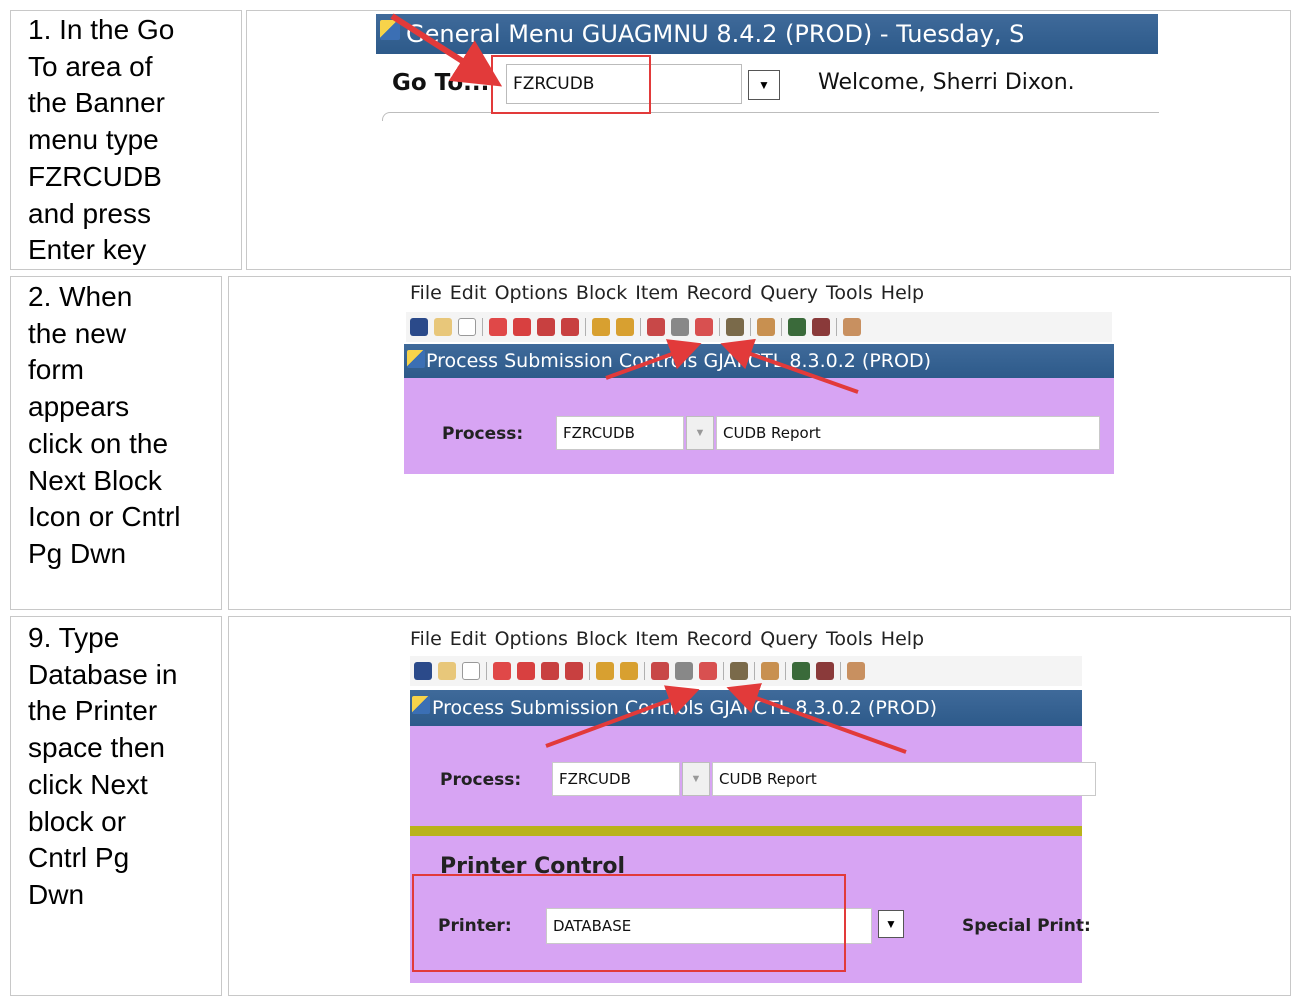 This screenshot has height=996, width=1294. Describe the element at coordinates (1026, 926) in the screenshot. I see `special-print-label: Special Print:` at that location.